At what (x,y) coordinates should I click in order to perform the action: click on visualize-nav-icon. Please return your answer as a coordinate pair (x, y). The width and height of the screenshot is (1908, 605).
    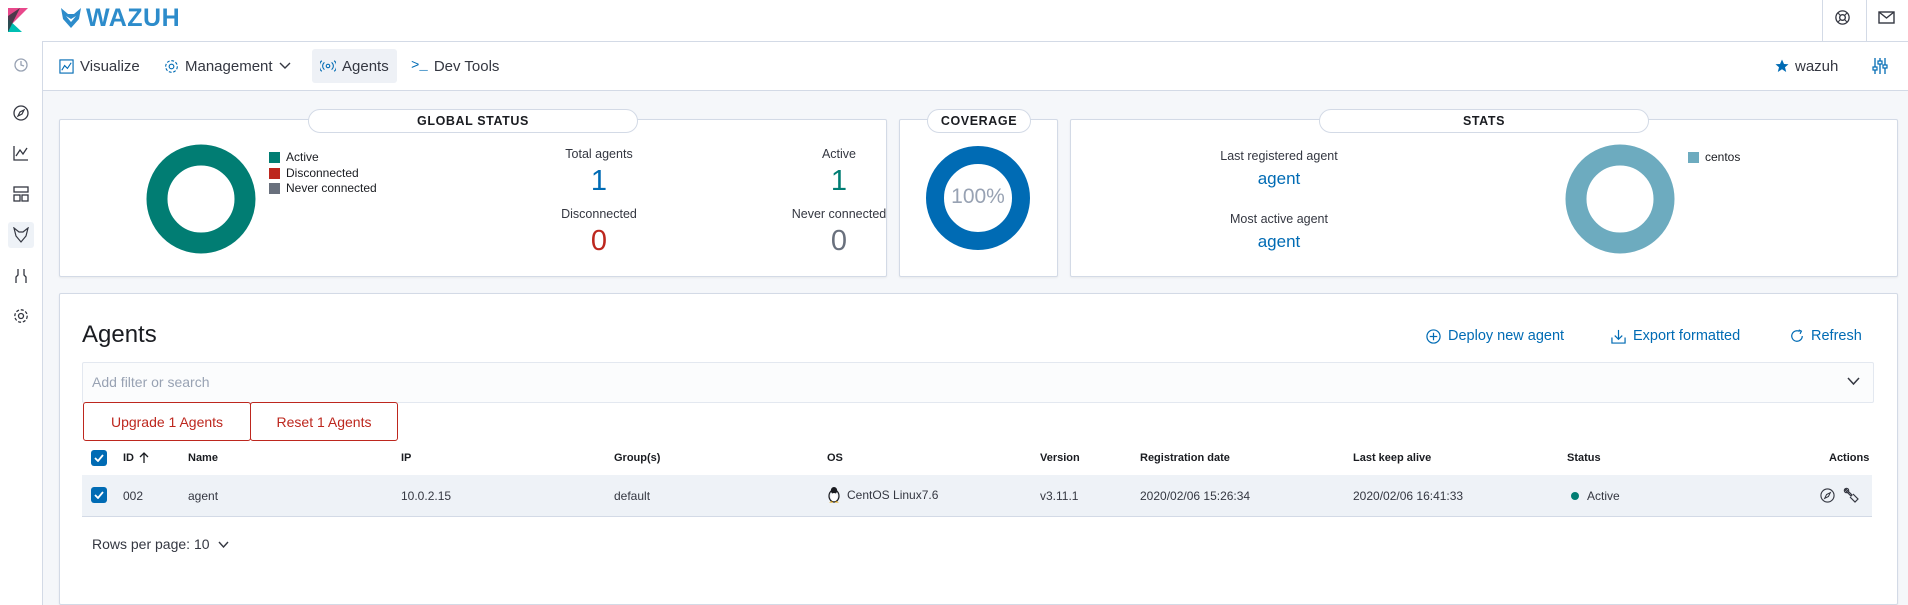
    Looking at the image, I should click on (21, 153).